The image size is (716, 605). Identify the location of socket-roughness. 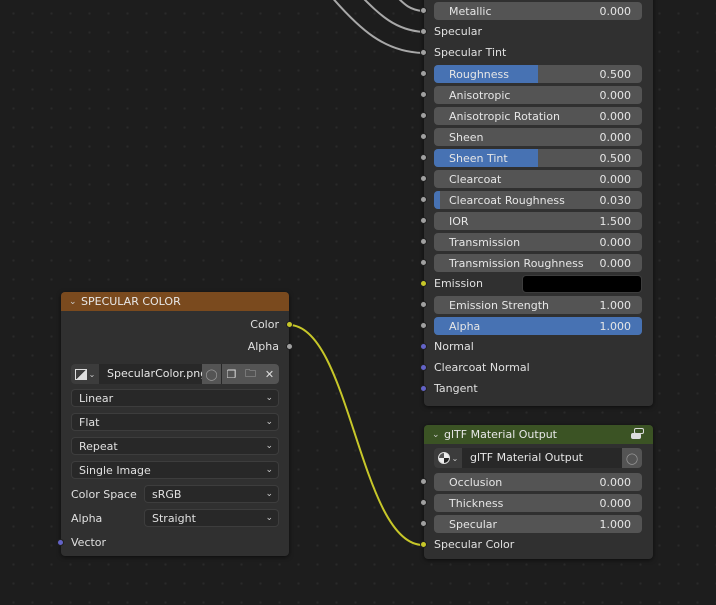
(423, 73).